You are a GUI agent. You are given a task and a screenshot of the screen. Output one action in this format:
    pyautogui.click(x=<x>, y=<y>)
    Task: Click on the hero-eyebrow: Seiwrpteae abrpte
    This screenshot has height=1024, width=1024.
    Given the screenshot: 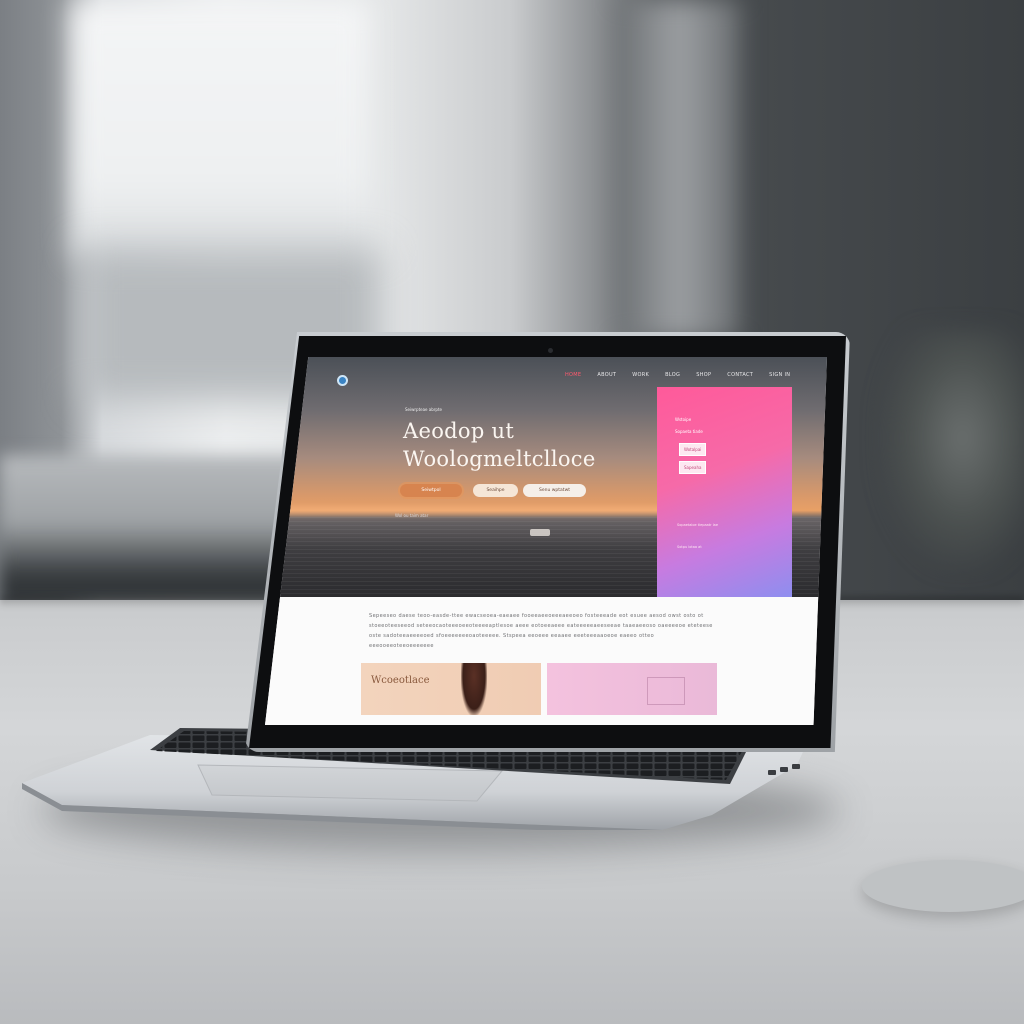 What is the action you would take?
    pyautogui.click(x=423, y=409)
    